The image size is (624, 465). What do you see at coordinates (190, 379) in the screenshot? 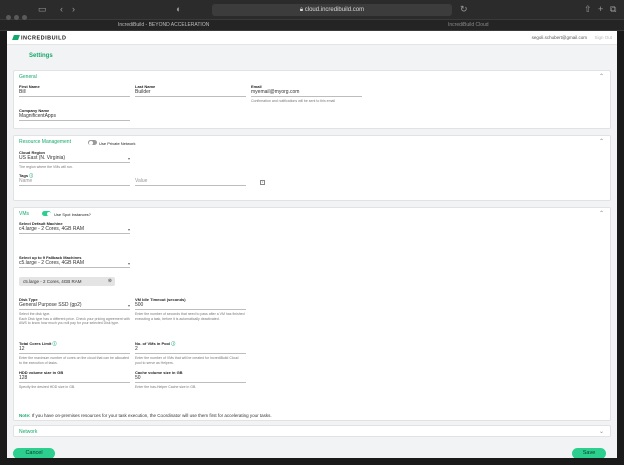
I see `cache-size-field: 50` at bounding box center [190, 379].